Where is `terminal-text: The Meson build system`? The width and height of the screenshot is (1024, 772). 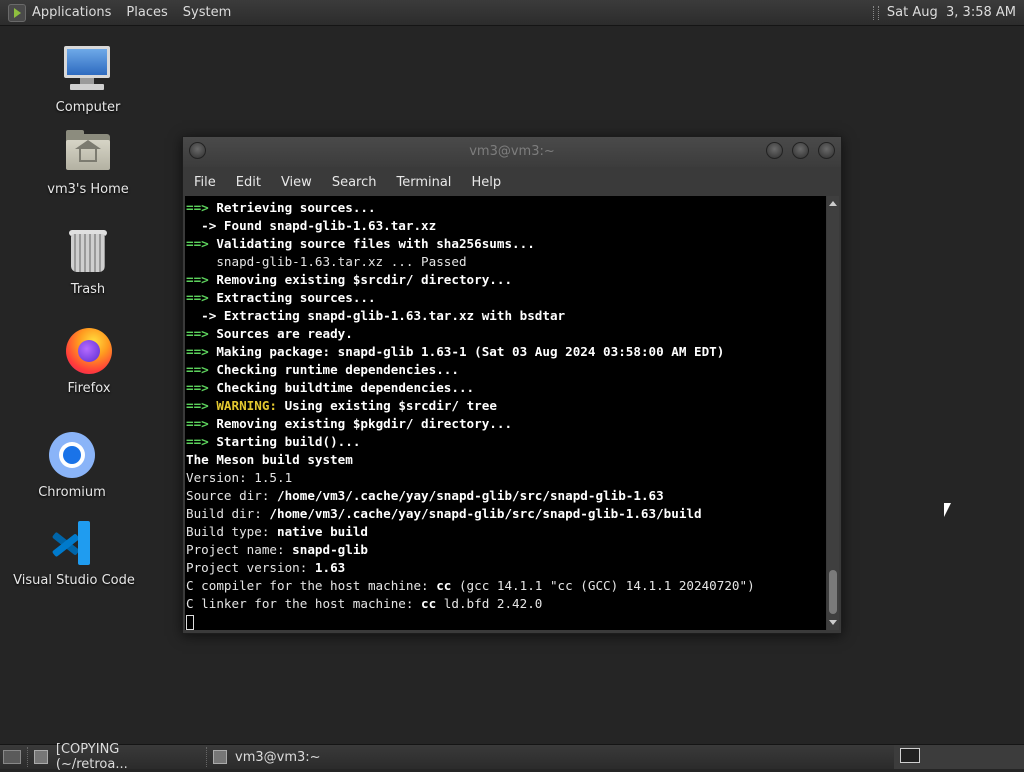
terminal-text: The Meson build system is located at coordinates (269, 459).